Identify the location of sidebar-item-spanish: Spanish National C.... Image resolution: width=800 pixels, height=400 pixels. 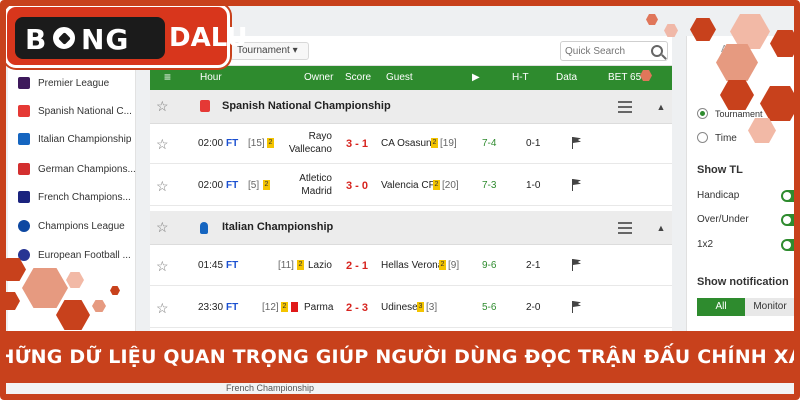
(72, 111).